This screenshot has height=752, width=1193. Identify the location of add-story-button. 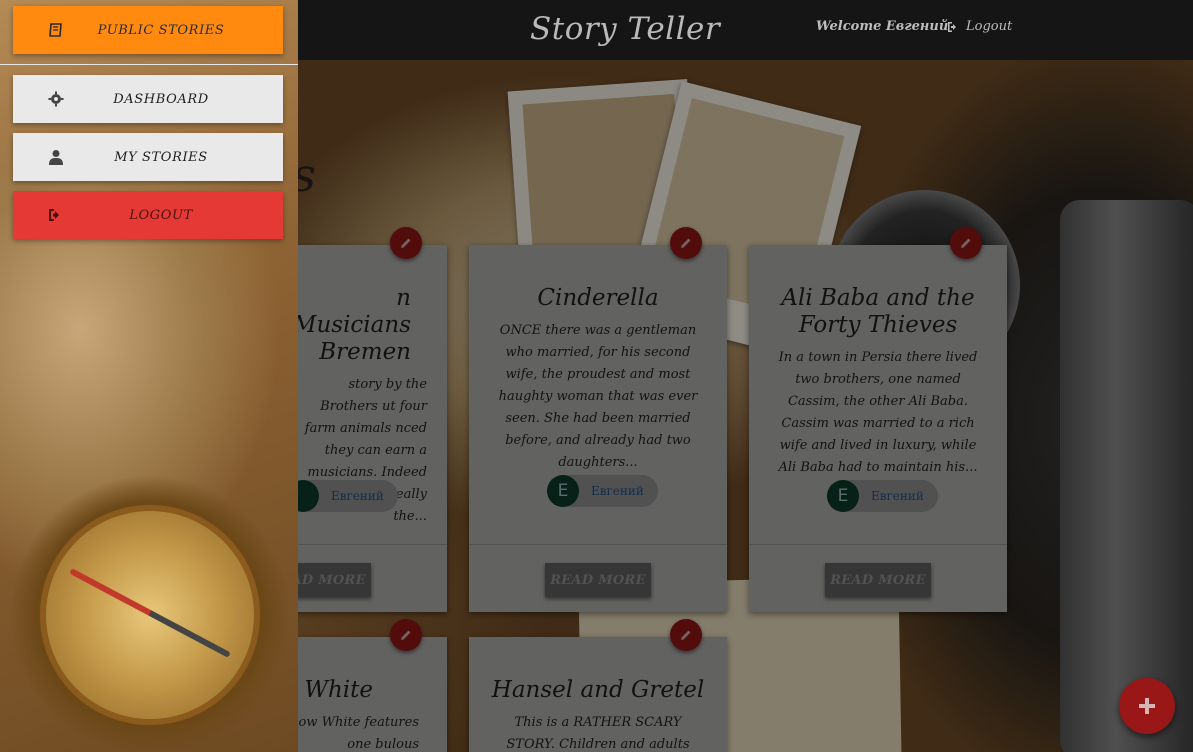
(1147, 706).